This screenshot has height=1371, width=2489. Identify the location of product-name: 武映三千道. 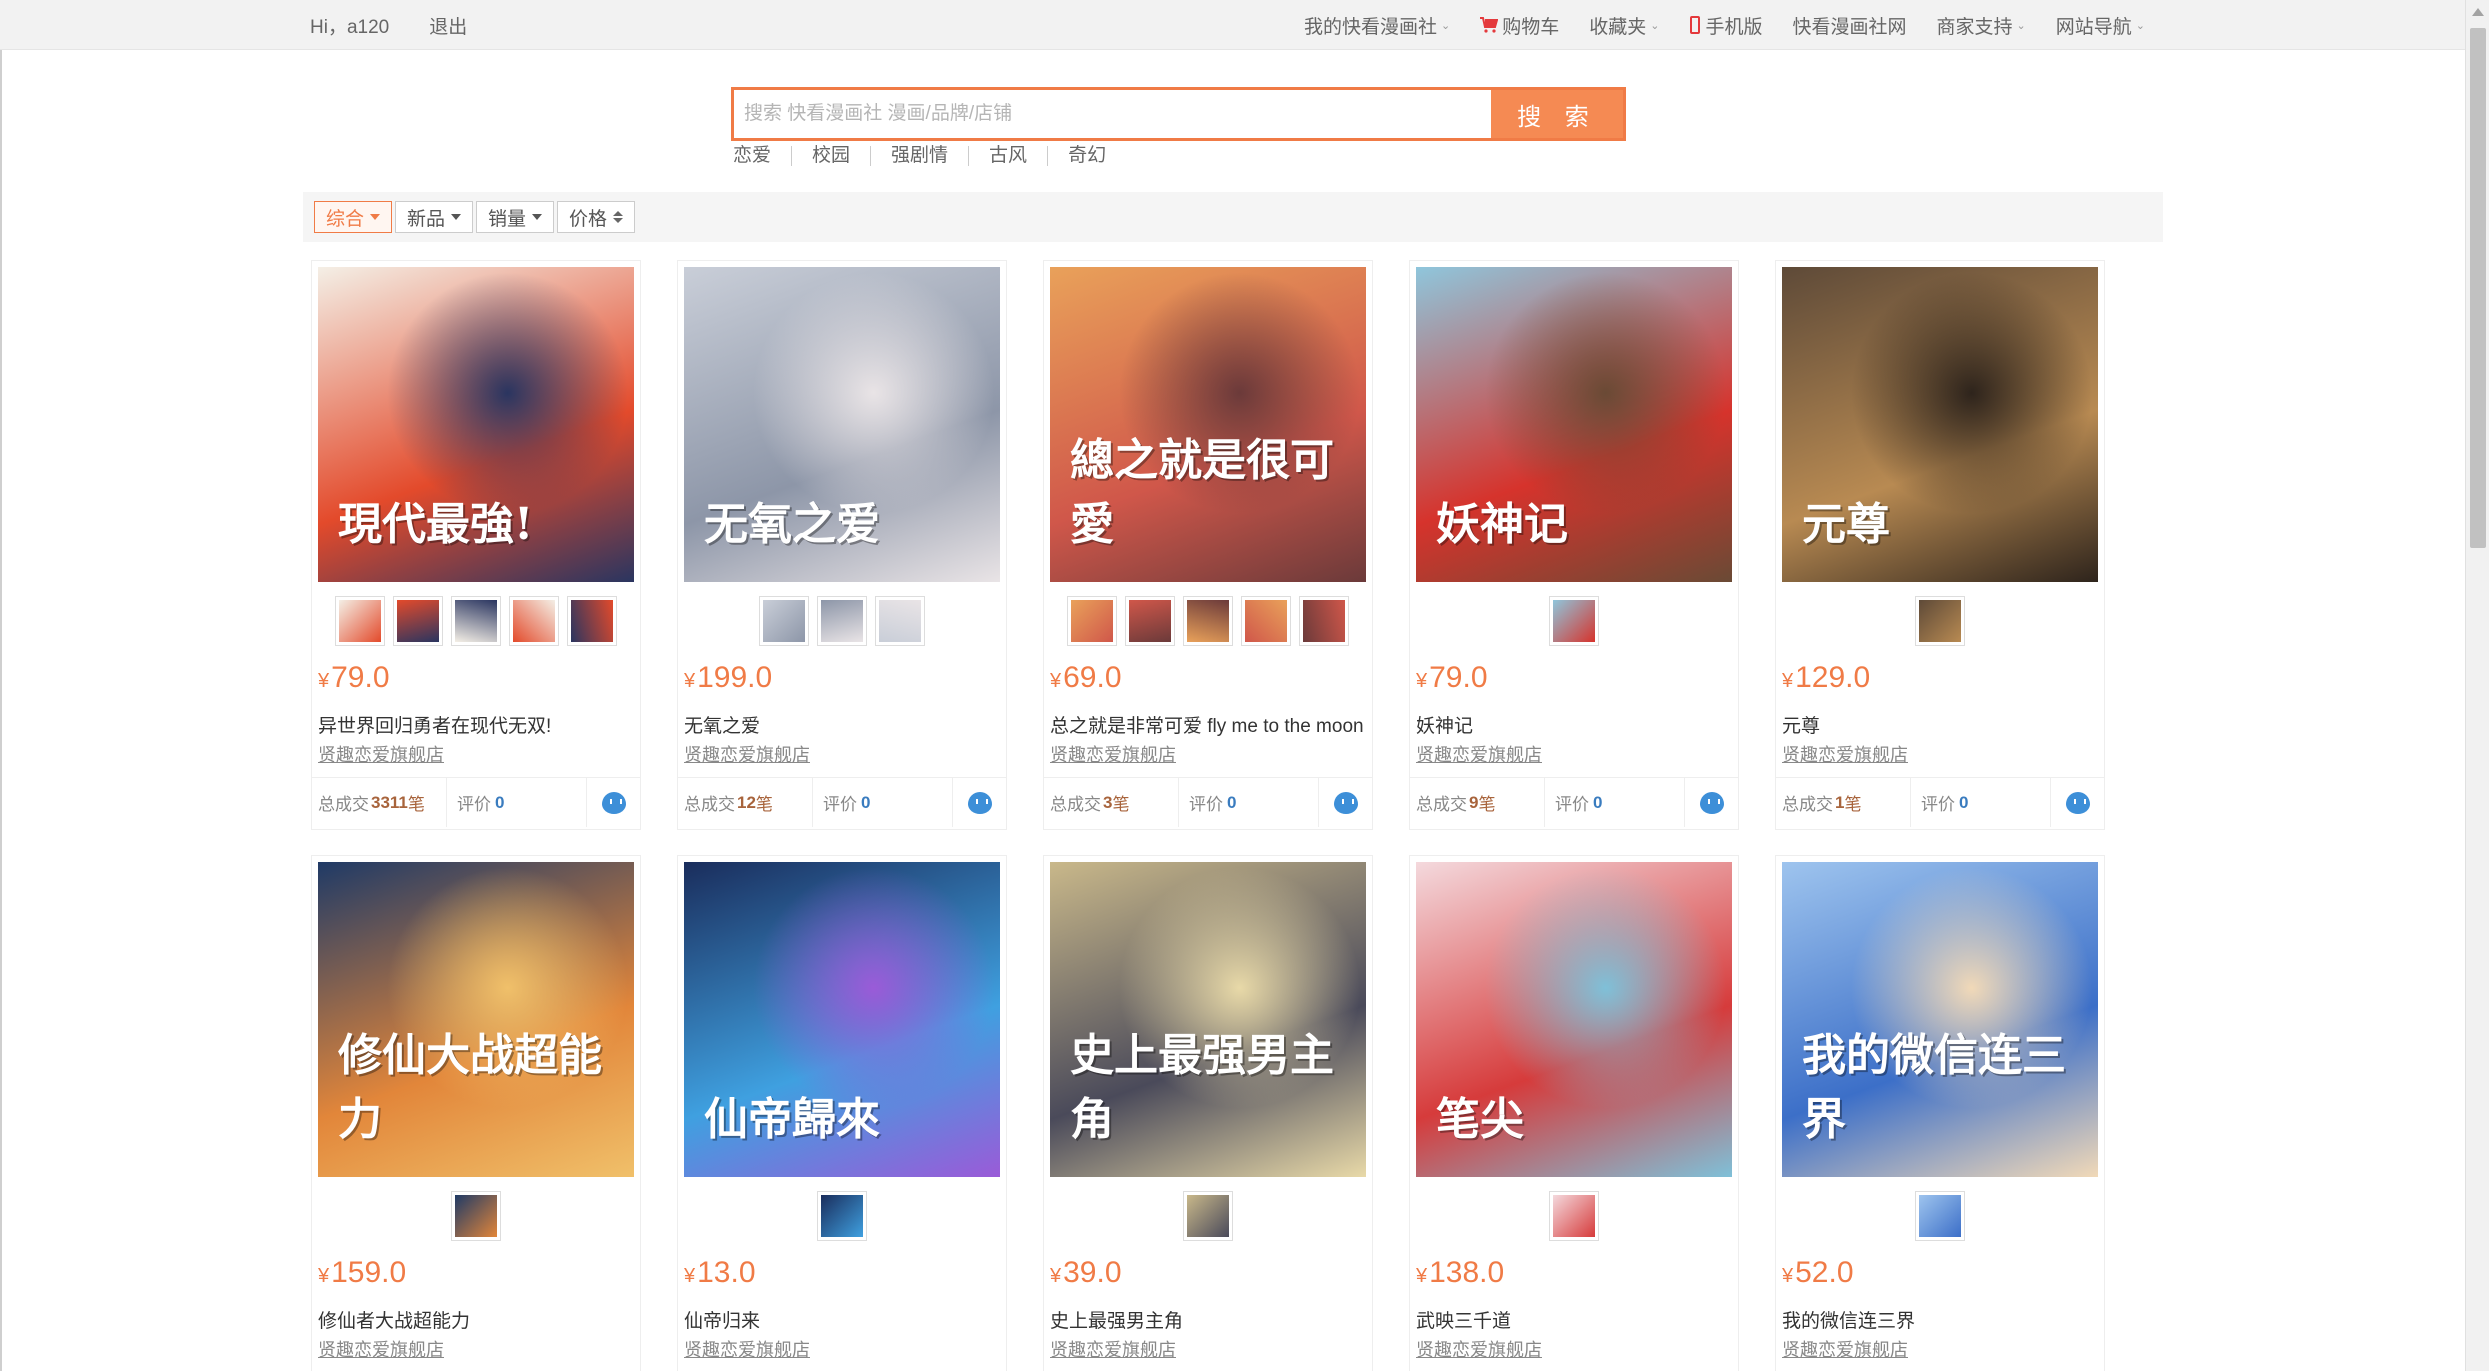
(1574, 1319).